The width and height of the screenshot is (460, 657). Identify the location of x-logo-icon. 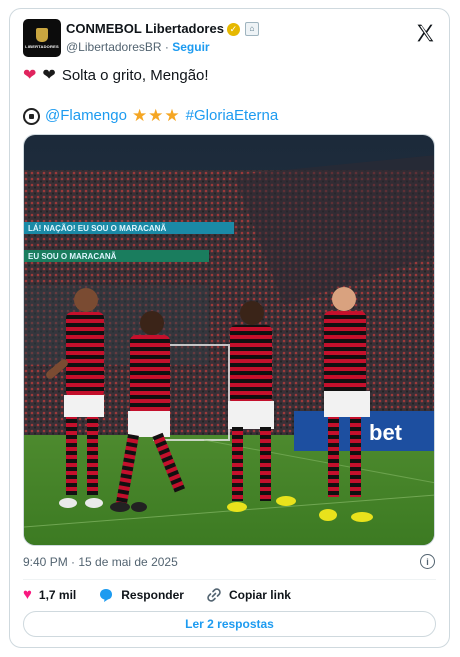
(425, 33).